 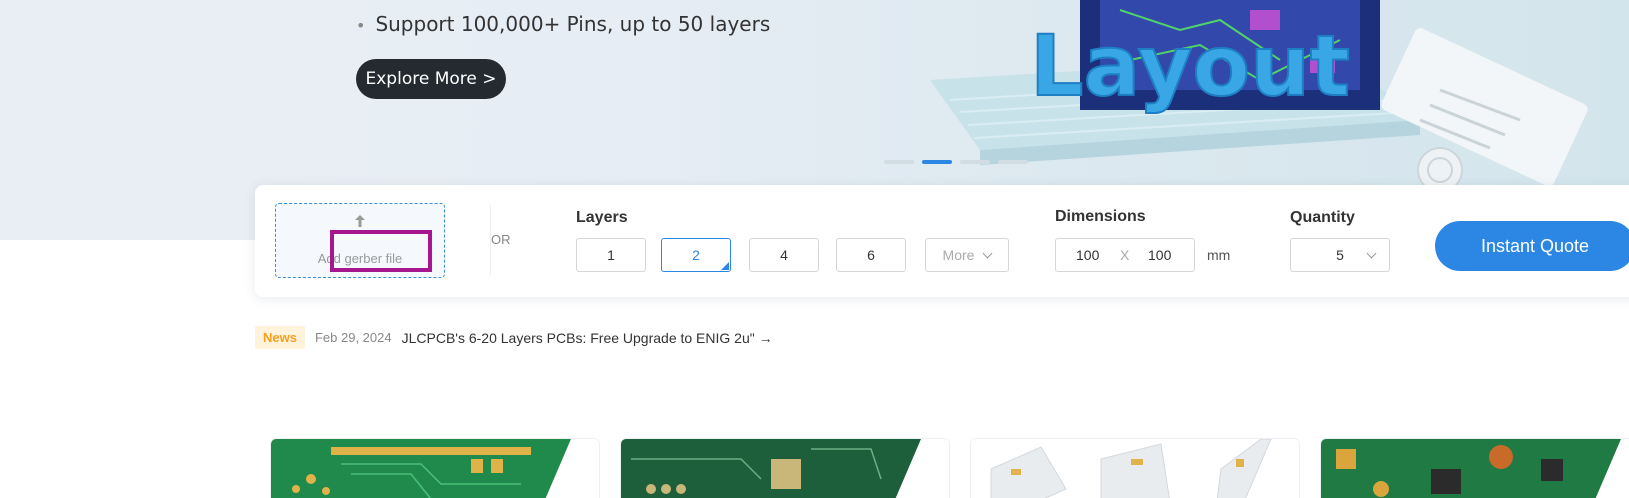 I want to click on dimension-separator: X, so click(x=1125, y=255).